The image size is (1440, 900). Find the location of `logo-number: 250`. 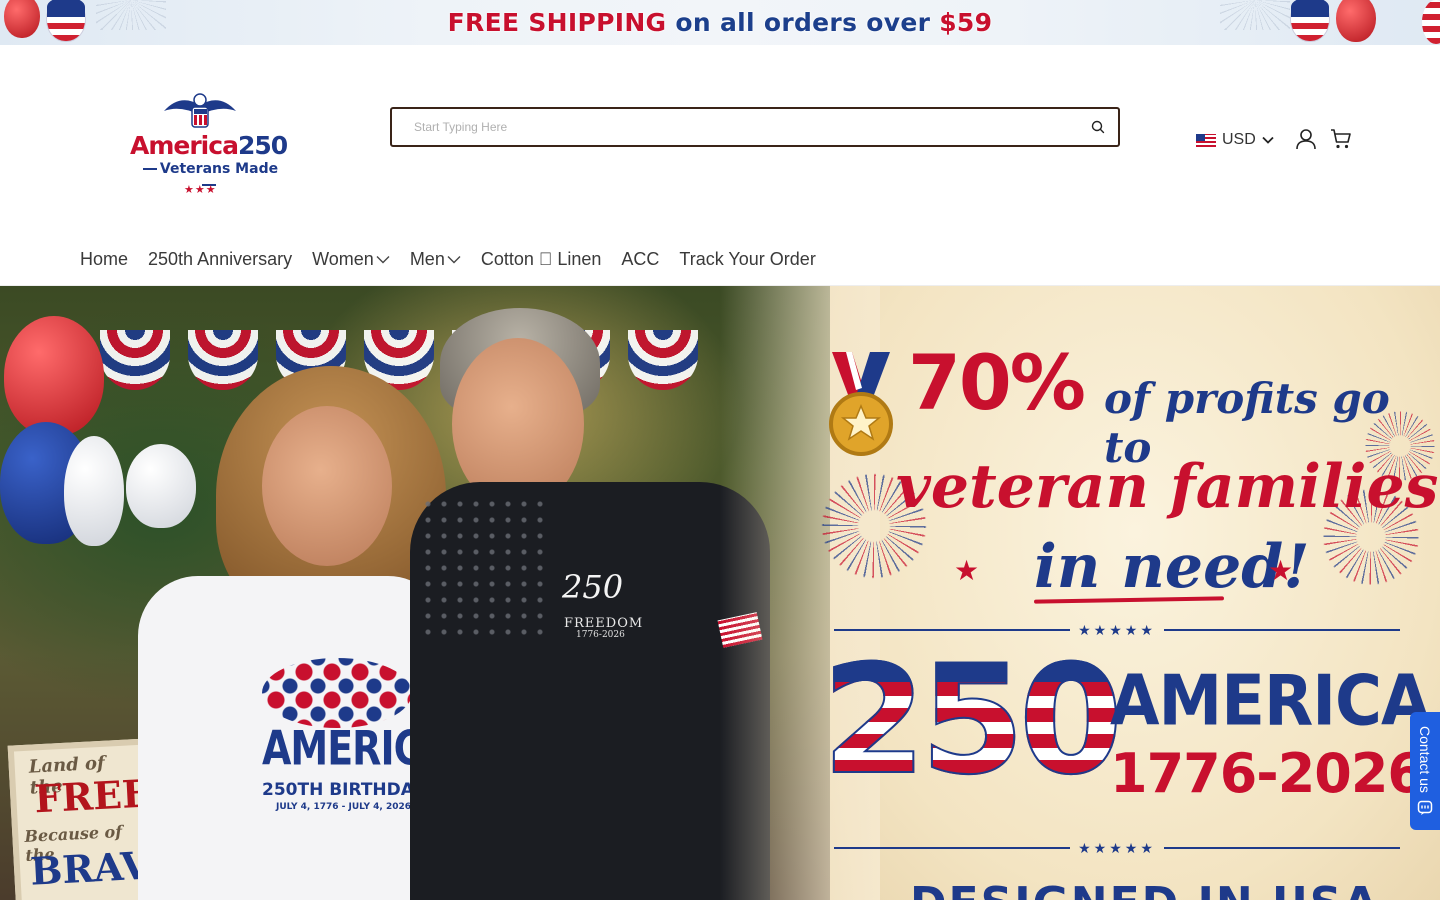

logo-number: 250 is located at coordinates (262, 145).